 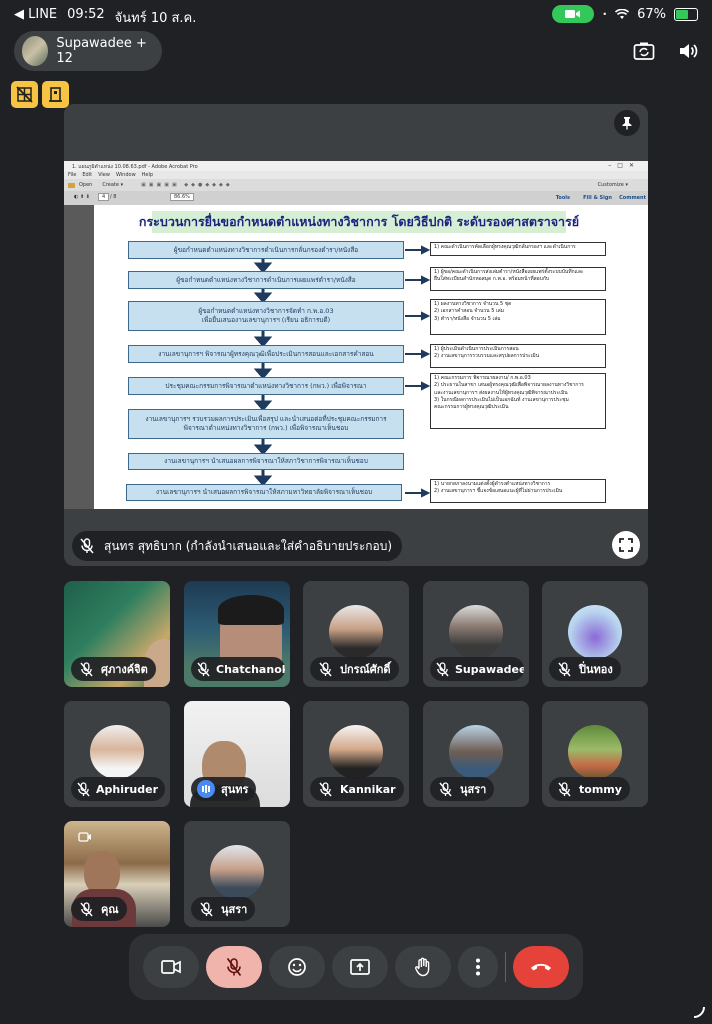 What do you see at coordinates (127, 789) in the screenshot?
I see `participant-name: Aphiruder` at bounding box center [127, 789].